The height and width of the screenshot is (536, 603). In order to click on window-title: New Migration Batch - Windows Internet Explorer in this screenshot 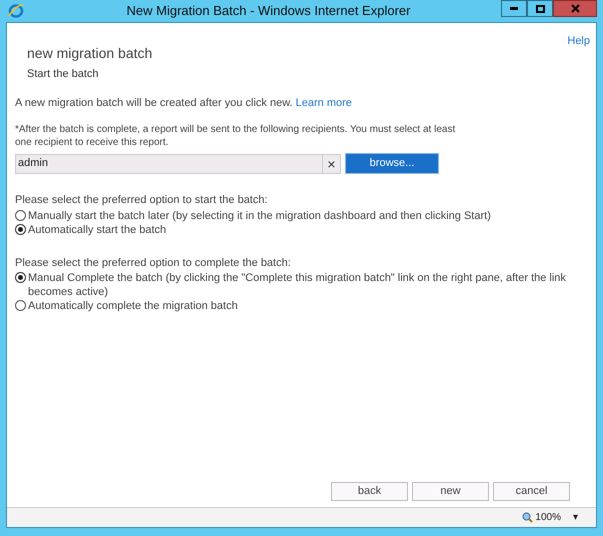, I will do `click(269, 11)`.